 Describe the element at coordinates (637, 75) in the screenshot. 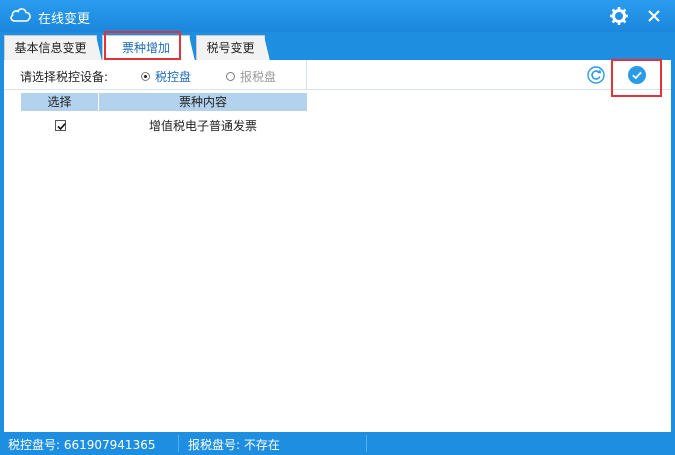

I see `confirm-check-icon` at that location.